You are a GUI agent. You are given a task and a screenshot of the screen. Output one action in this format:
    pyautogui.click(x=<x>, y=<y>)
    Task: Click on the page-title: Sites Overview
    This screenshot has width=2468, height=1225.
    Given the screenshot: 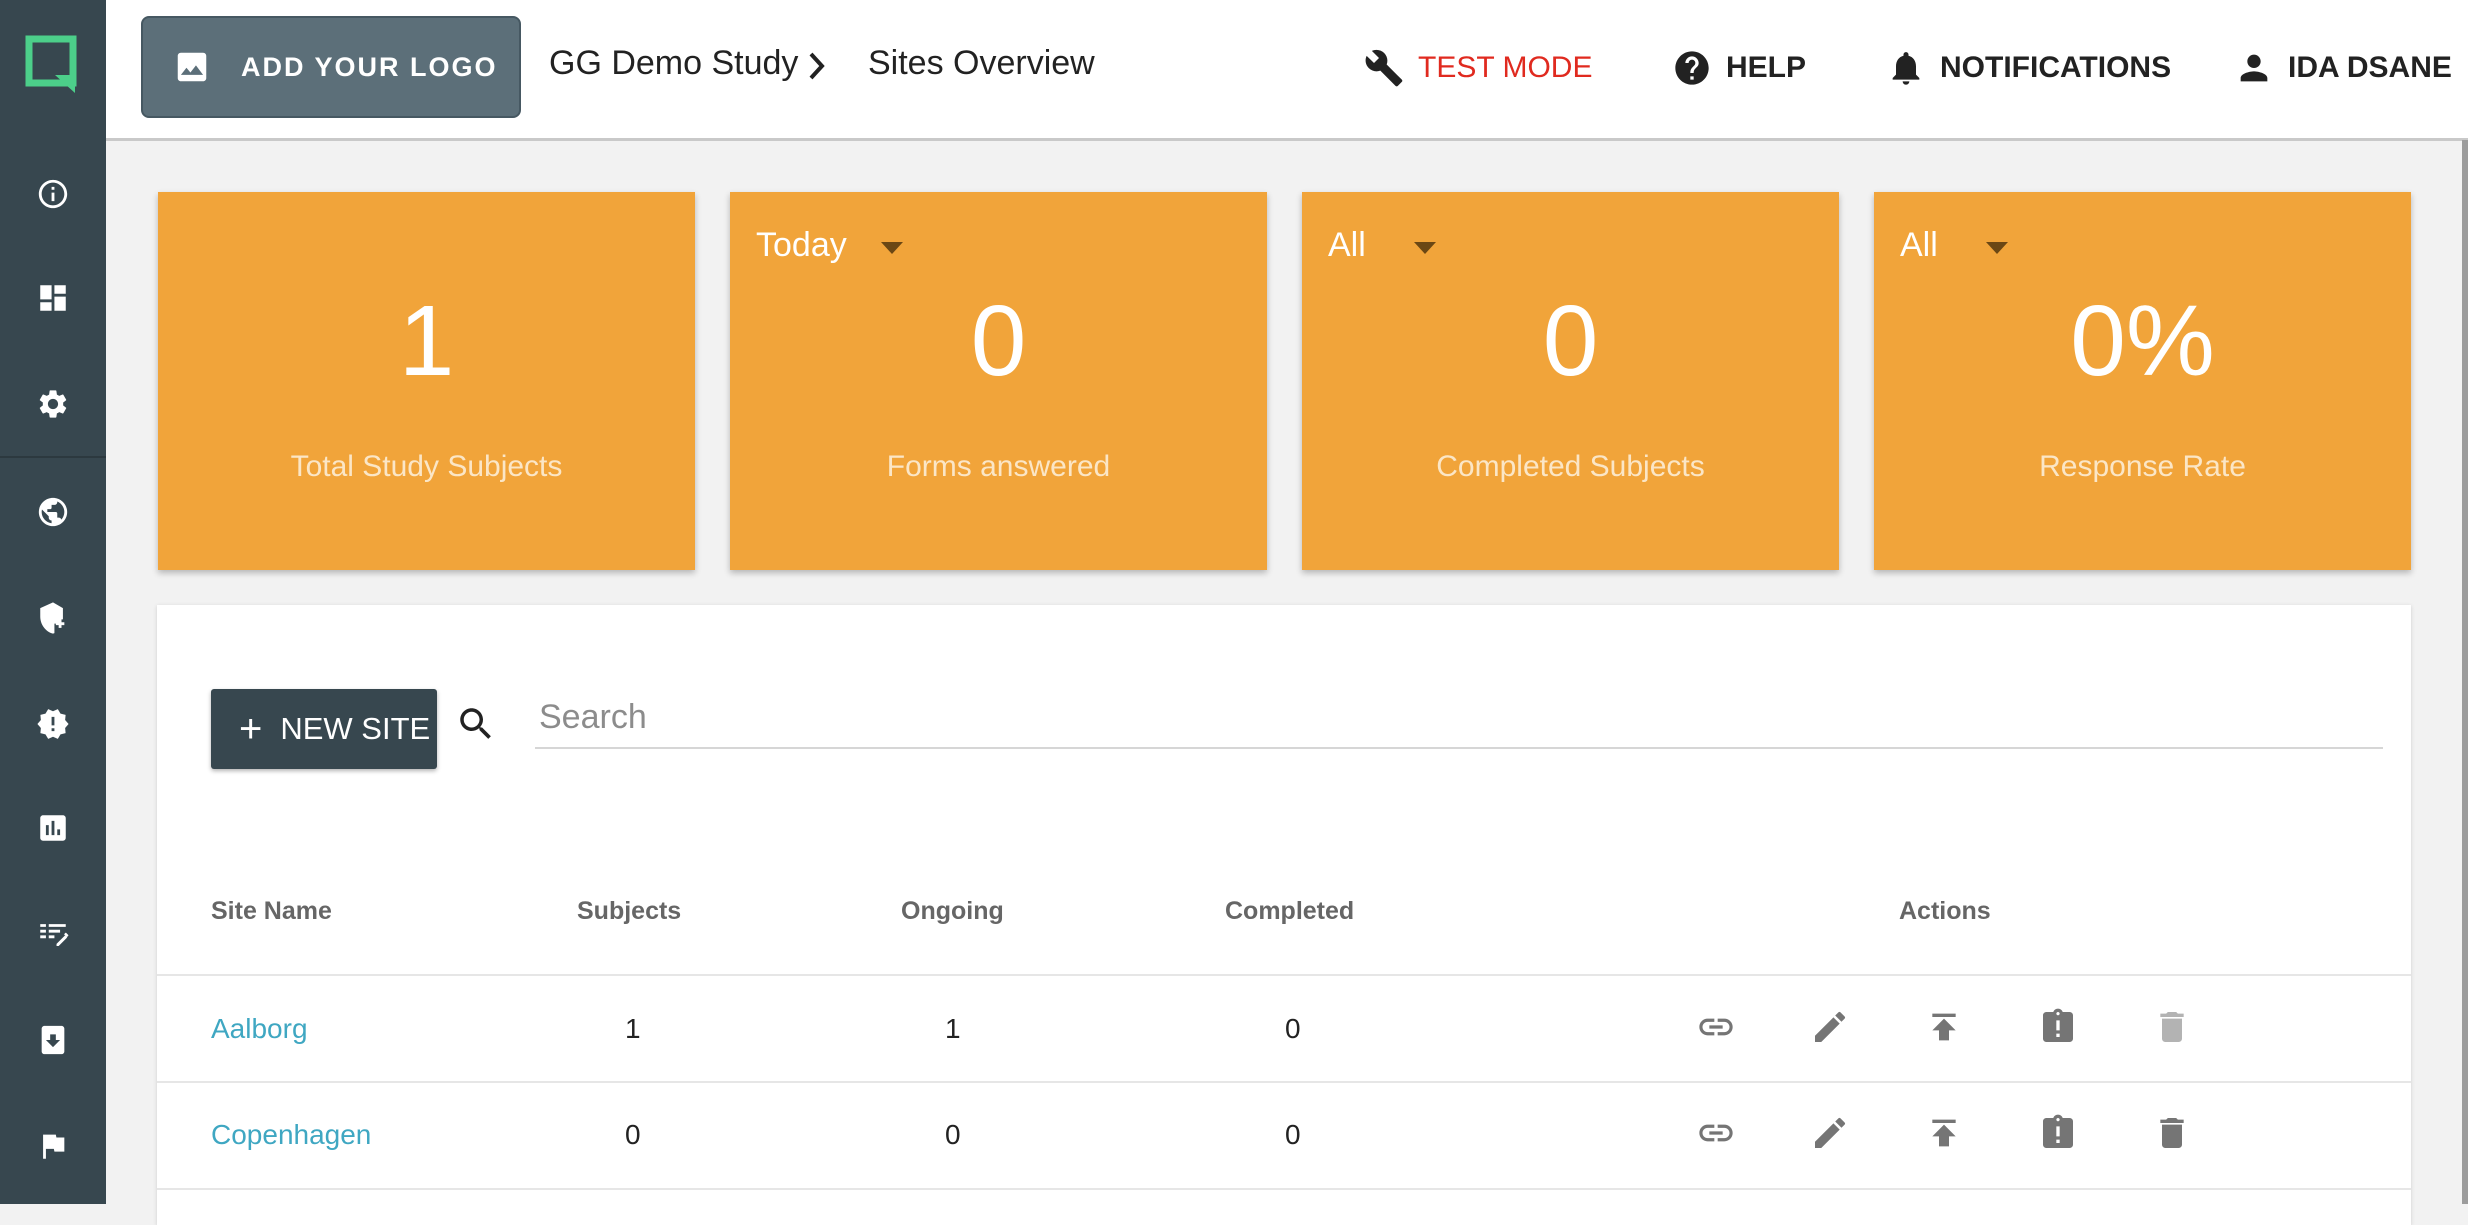 What is the action you would take?
    pyautogui.click(x=981, y=63)
    